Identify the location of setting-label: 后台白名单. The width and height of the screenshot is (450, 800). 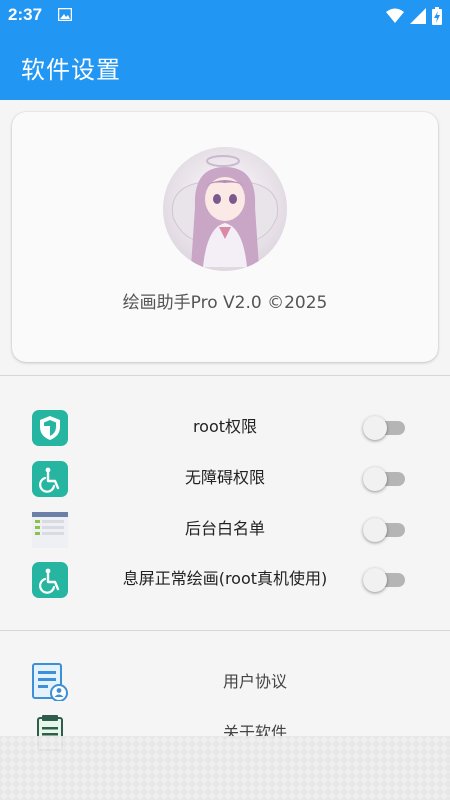
(224, 528).